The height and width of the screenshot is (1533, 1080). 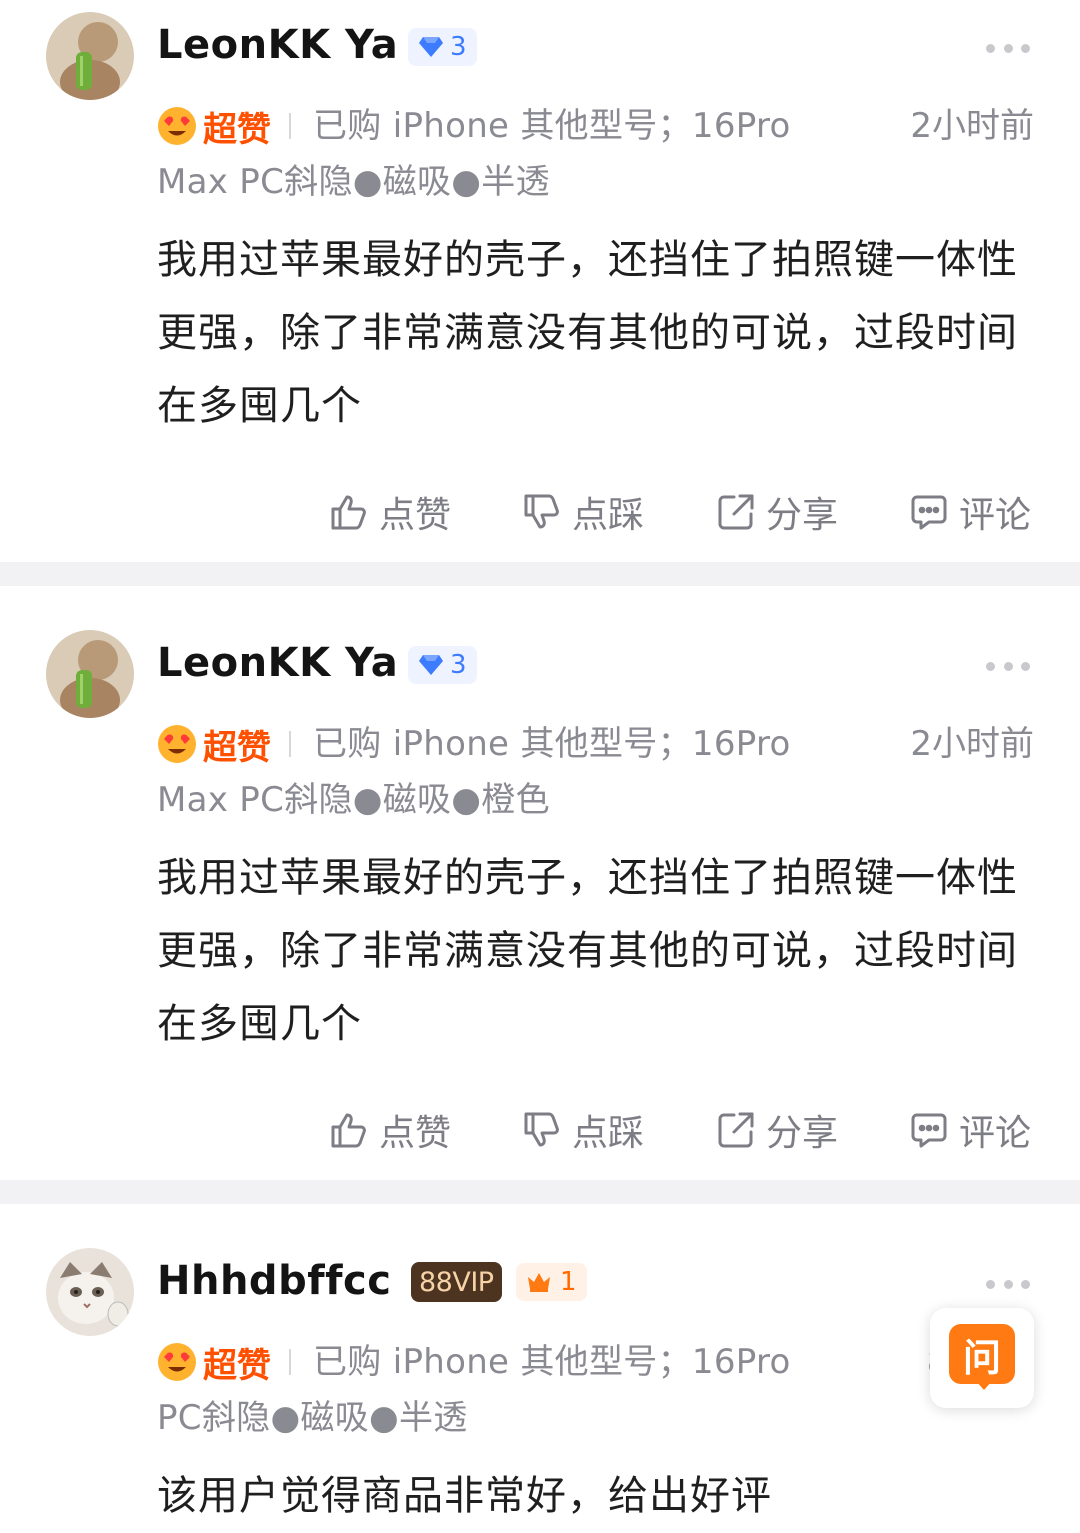 I want to click on username: Hhhdbffcc, so click(x=274, y=1281).